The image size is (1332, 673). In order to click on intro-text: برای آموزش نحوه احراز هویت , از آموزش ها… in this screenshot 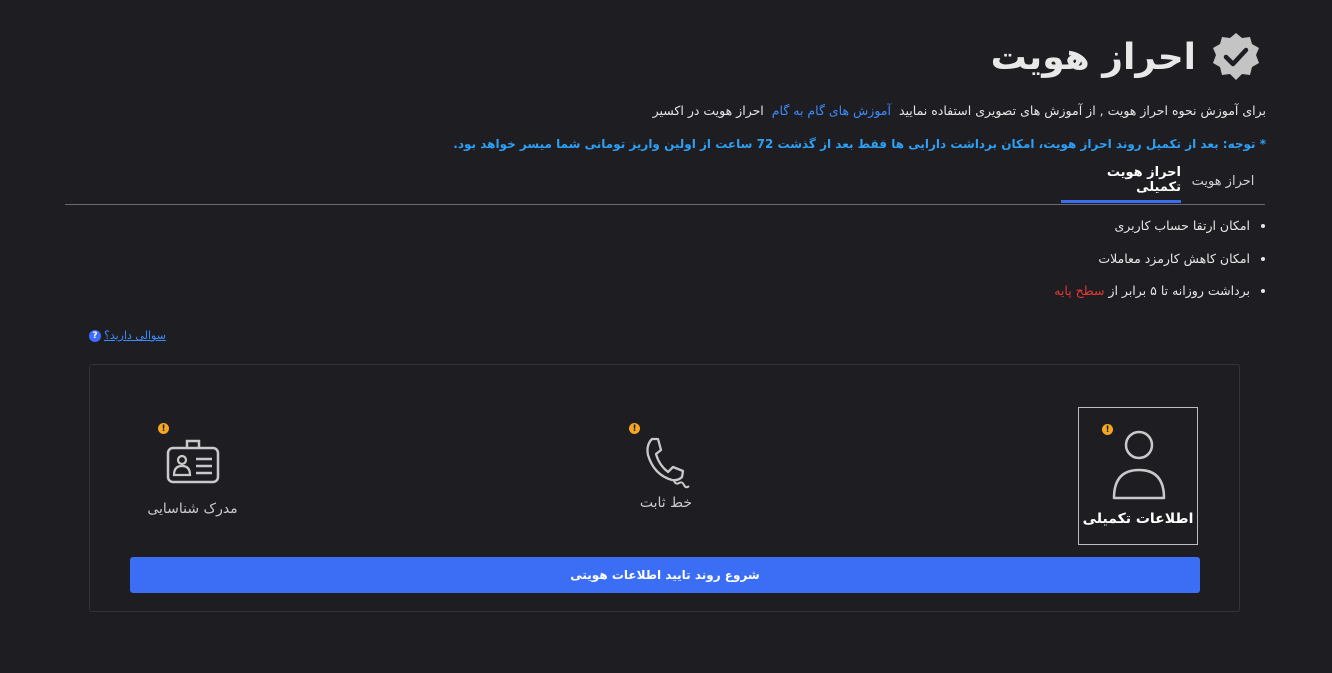, I will do `click(959, 110)`.